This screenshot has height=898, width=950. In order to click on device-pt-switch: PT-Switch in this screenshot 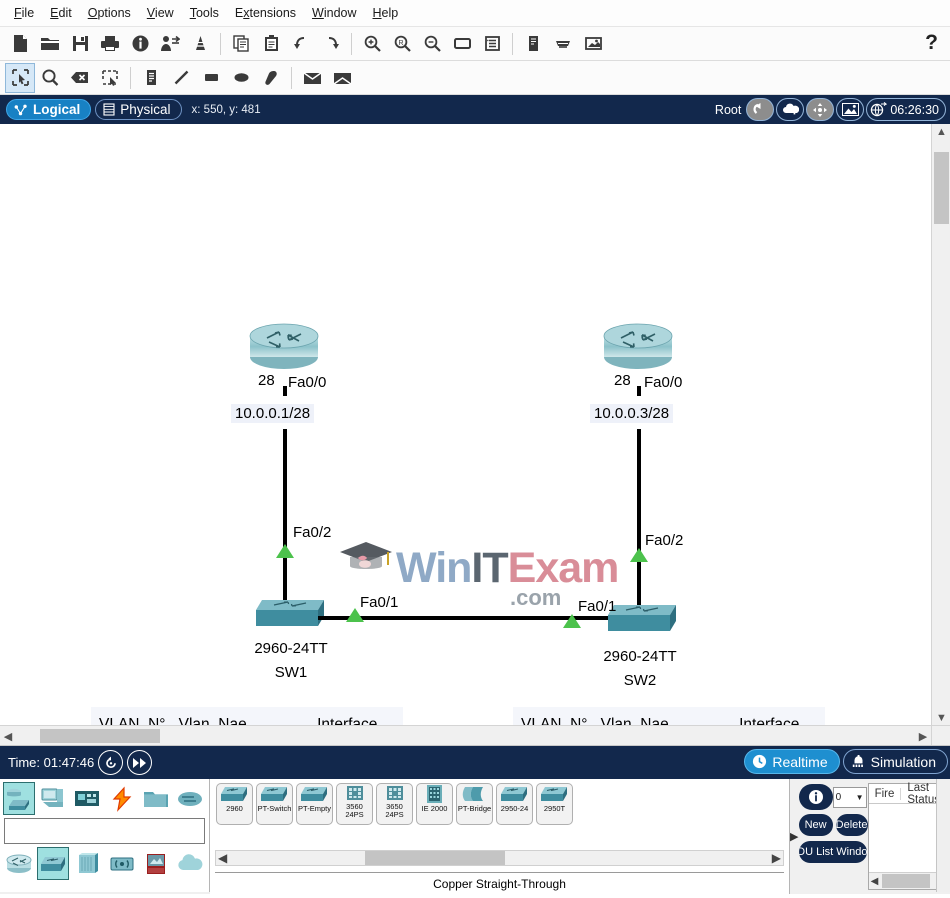, I will do `click(274, 804)`.